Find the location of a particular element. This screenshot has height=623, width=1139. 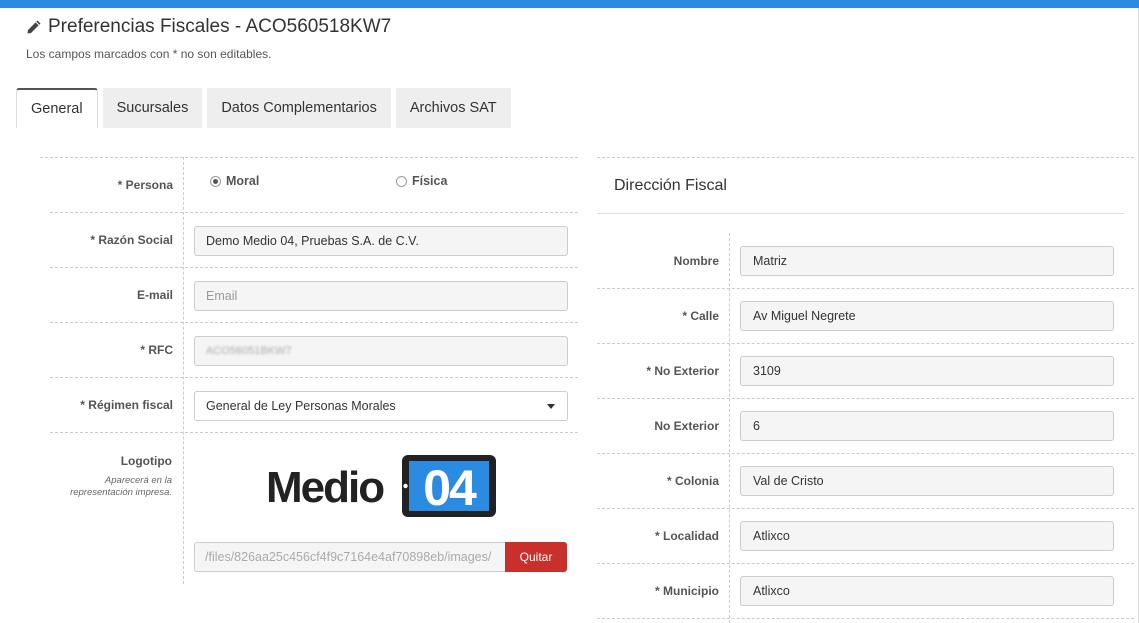

calle-row: * Calle Av Miguel Negrete is located at coordinates (865, 316).